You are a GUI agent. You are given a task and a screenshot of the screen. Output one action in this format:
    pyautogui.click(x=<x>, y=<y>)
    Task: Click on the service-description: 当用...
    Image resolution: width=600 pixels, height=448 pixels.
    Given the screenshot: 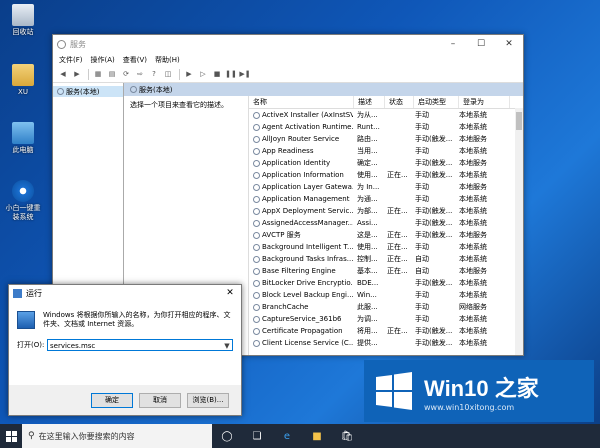 What is the action you would take?
    pyautogui.click(x=367, y=151)
    